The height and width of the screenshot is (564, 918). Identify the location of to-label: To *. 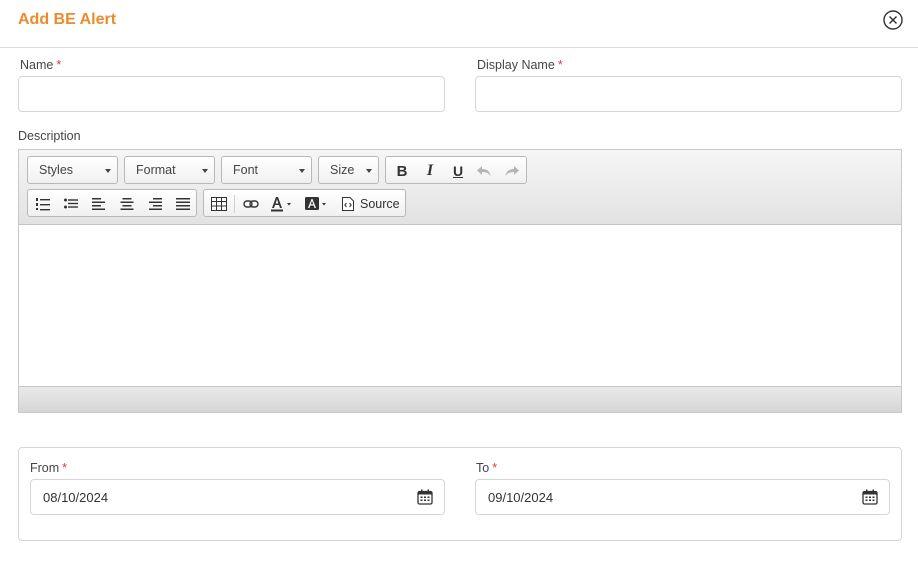
(486, 468).